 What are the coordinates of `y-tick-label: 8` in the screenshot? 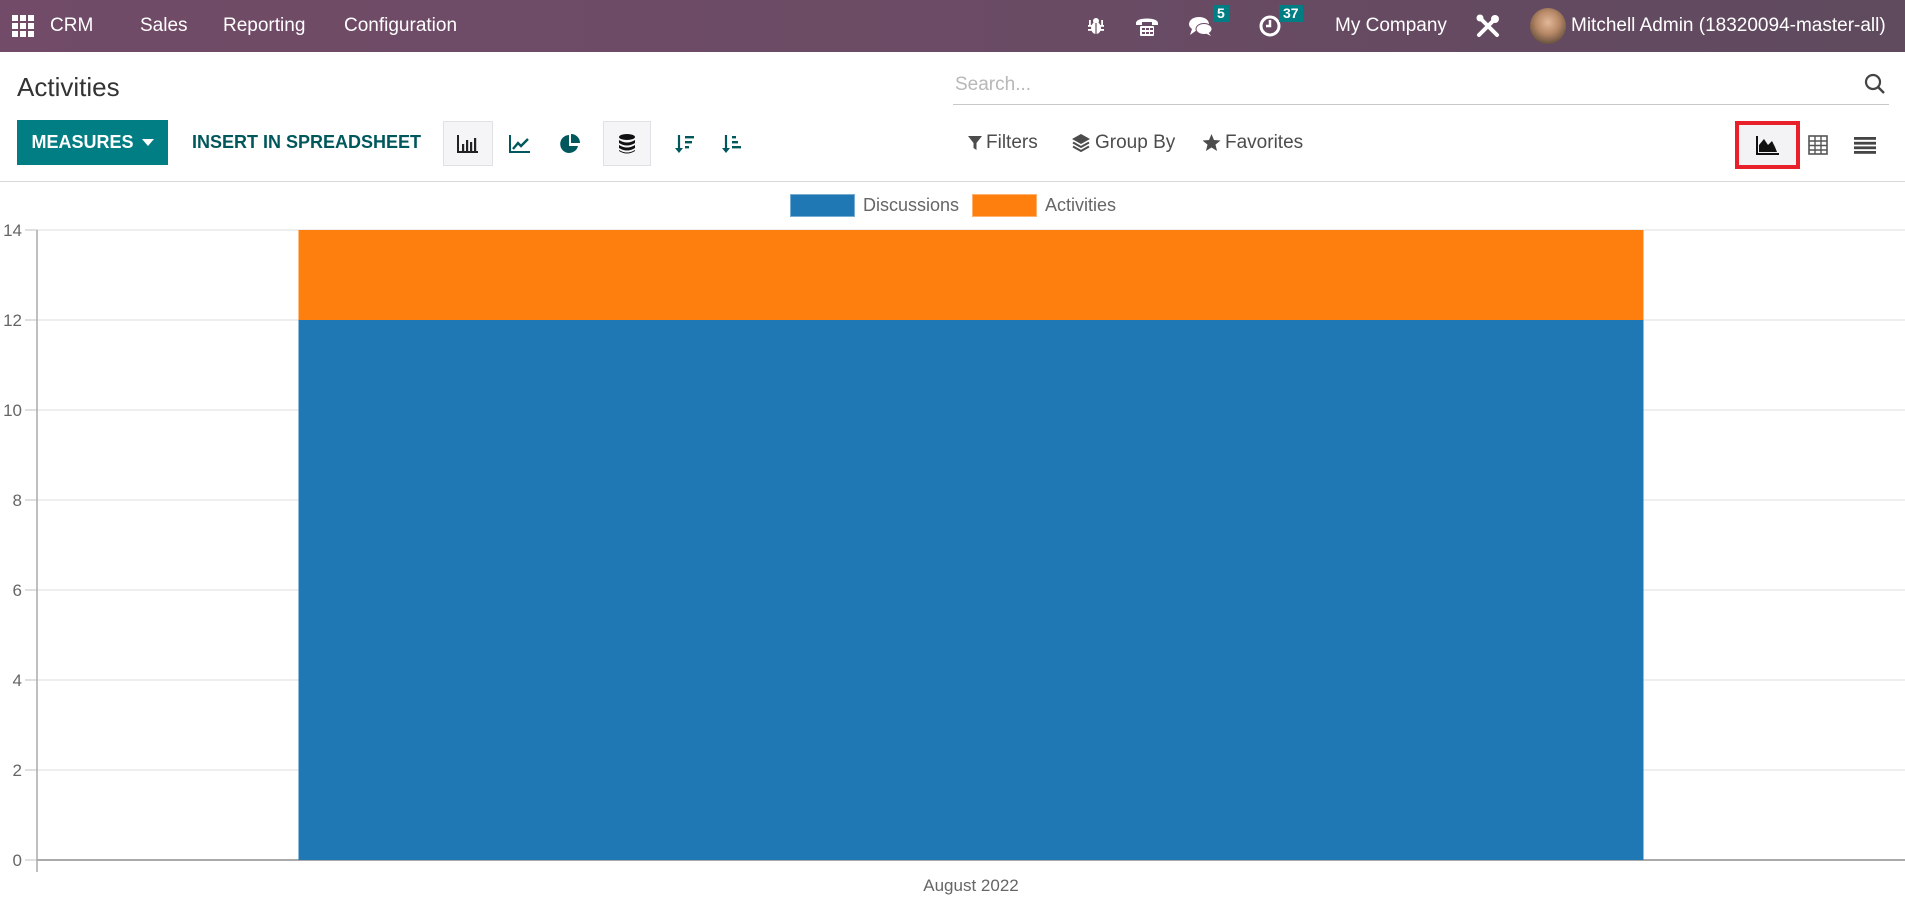 It's located at (17, 500).